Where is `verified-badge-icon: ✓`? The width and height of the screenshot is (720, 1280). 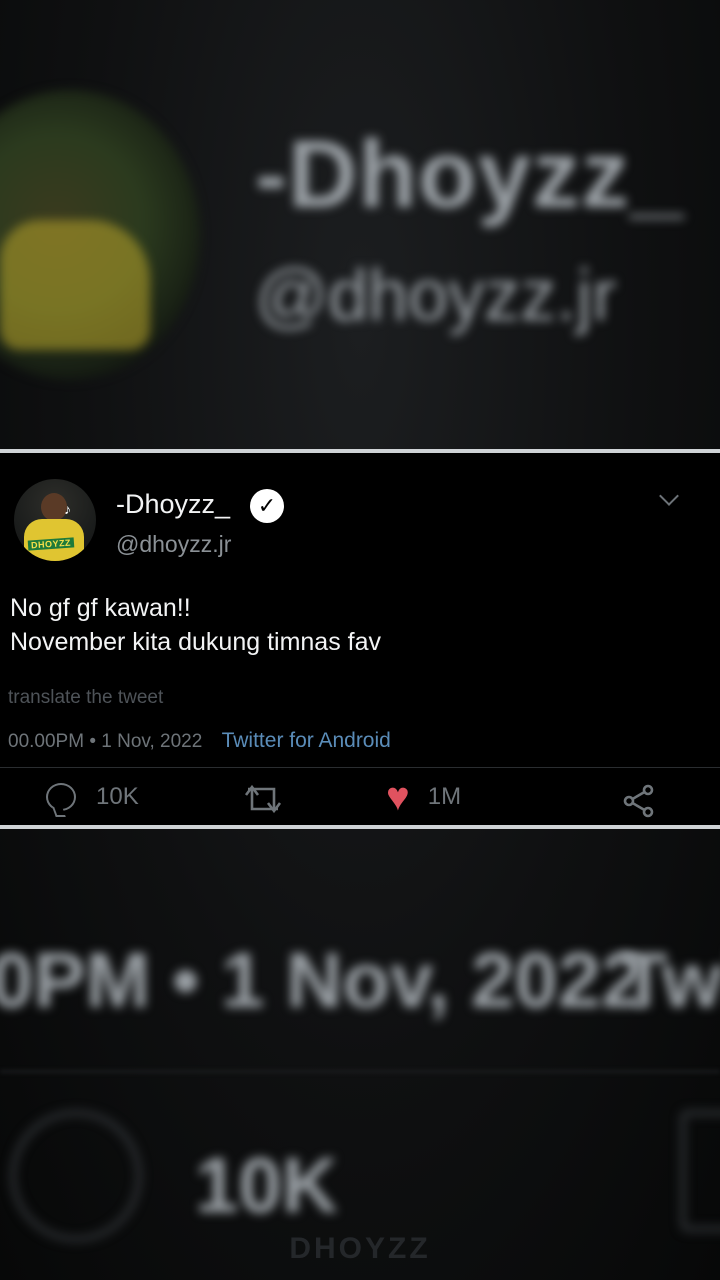 verified-badge-icon: ✓ is located at coordinates (267, 506).